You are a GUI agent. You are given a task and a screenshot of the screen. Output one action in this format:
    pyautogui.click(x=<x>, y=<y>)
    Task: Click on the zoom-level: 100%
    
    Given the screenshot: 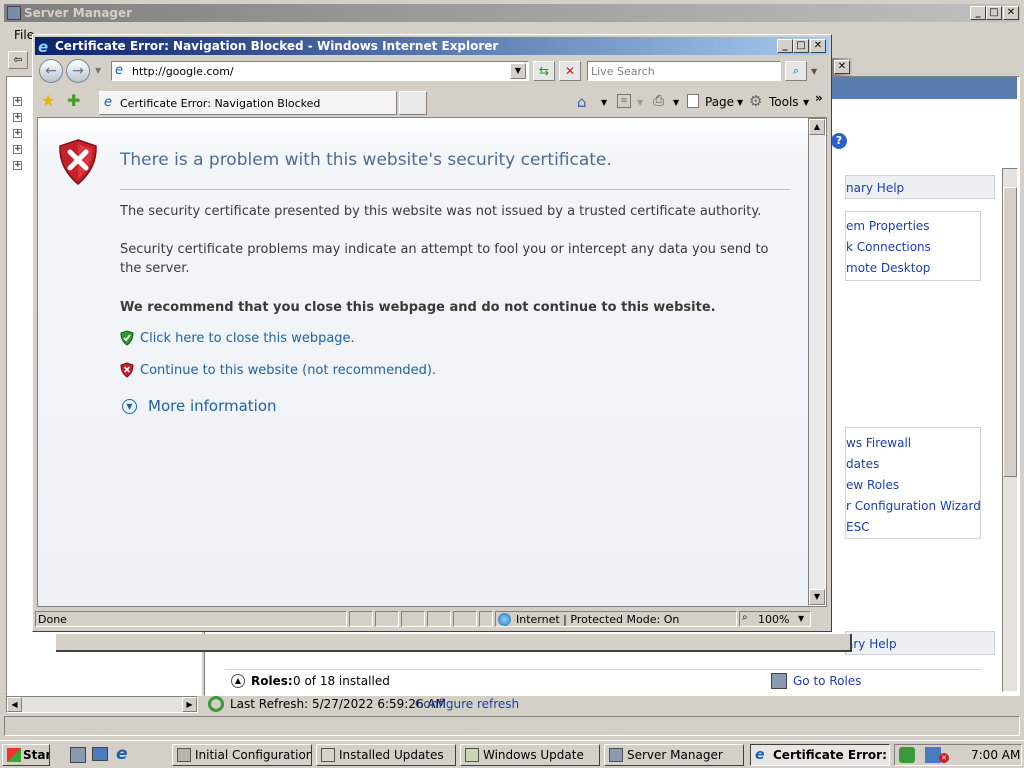 What is the action you would take?
    pyautogui.click(x=774, y=619)
    